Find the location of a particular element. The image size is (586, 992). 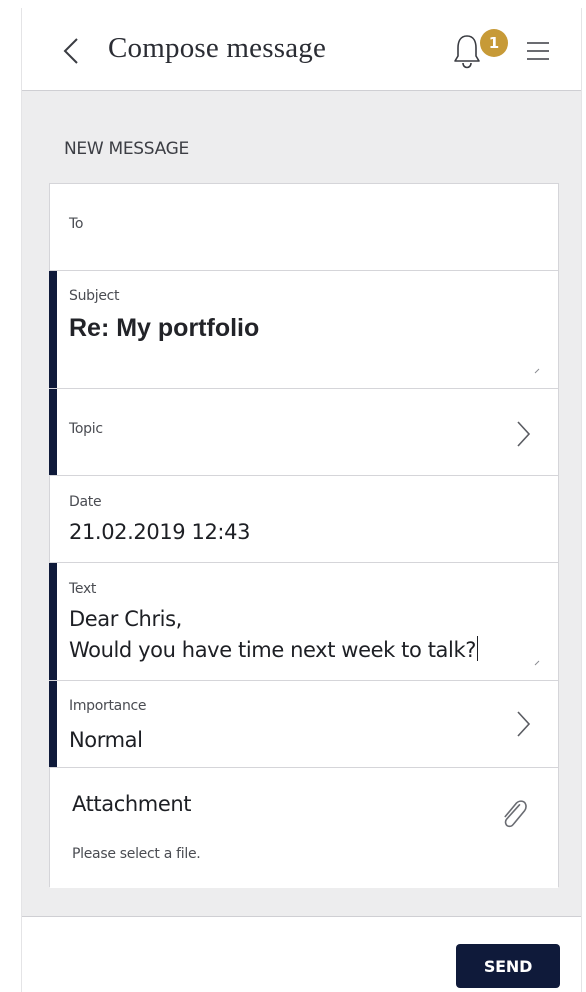

chevron-left-icon is located at coordinates (70, 51).